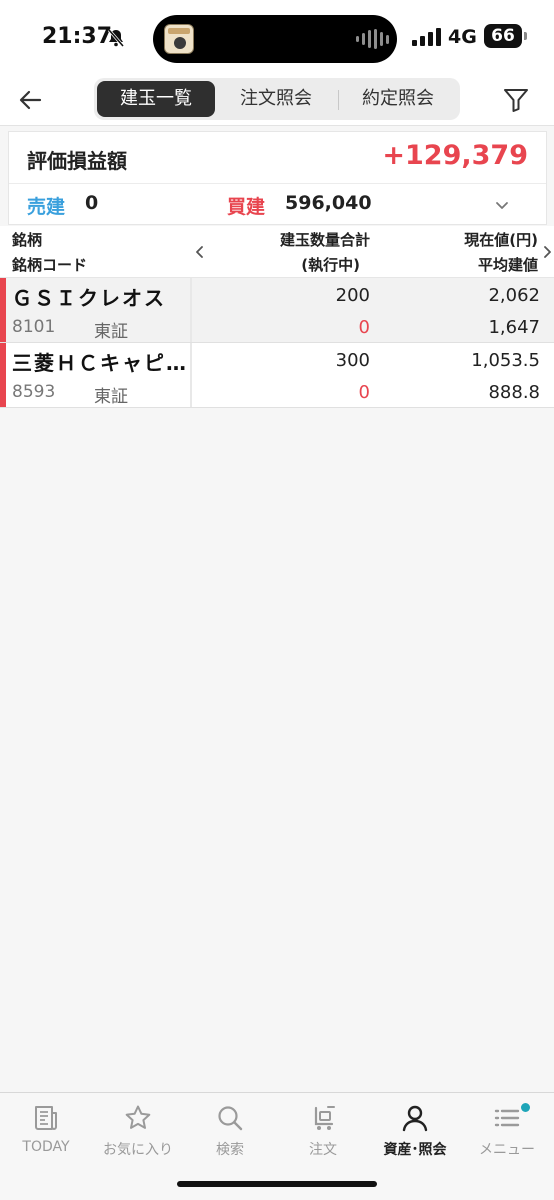  Describe the element at coordinates (50, 265) in the screenshot. I see `header-stock-code: 銘柄コード` at that location.